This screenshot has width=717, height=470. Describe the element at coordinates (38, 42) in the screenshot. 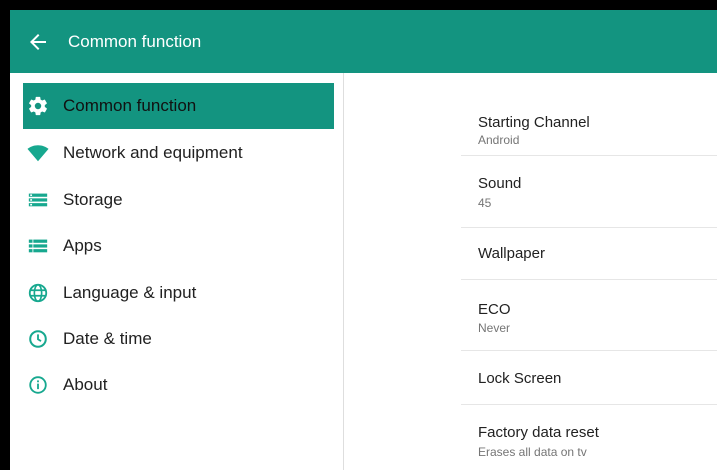

I see `arrow-left-icon` at that location.